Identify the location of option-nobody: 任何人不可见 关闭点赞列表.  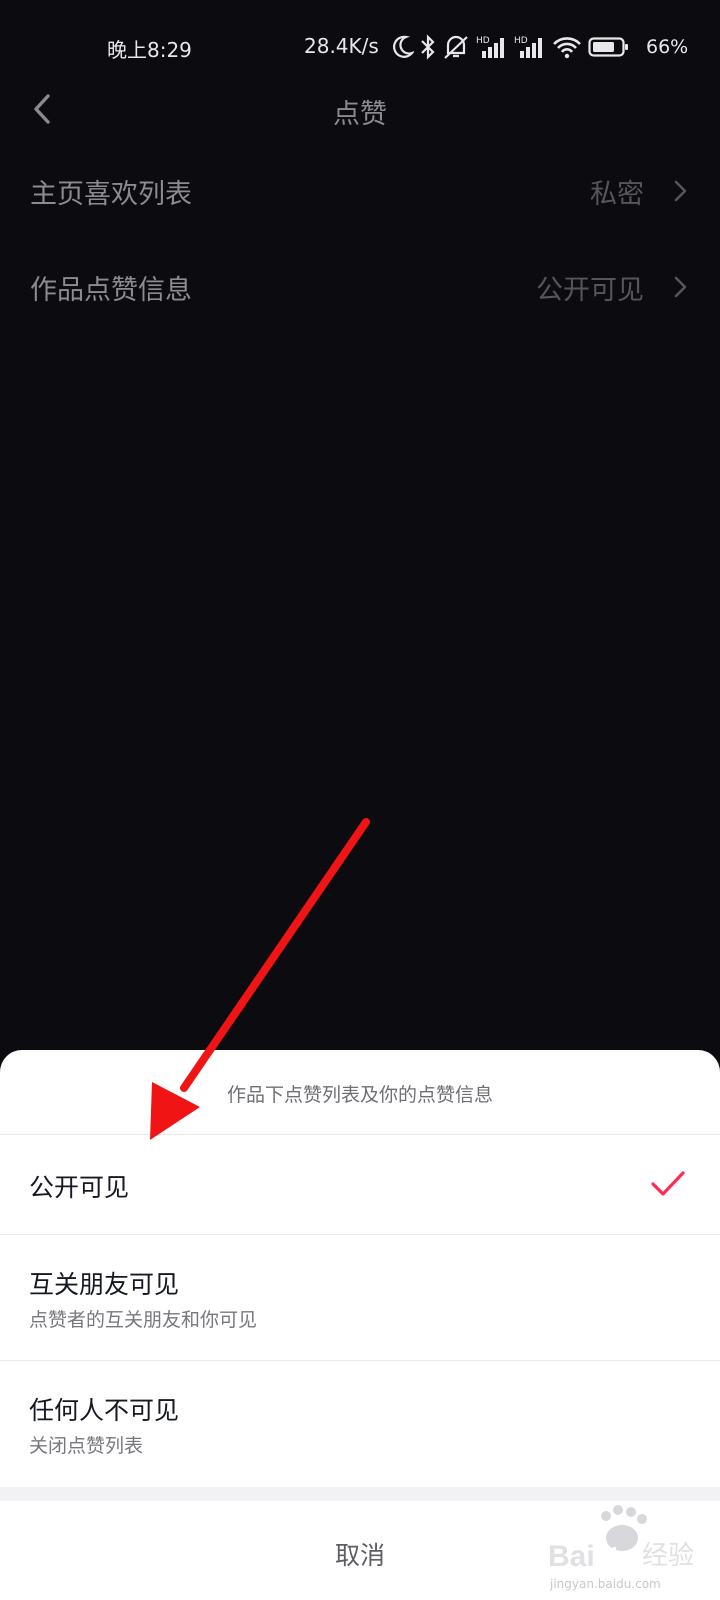
(360, 1423).